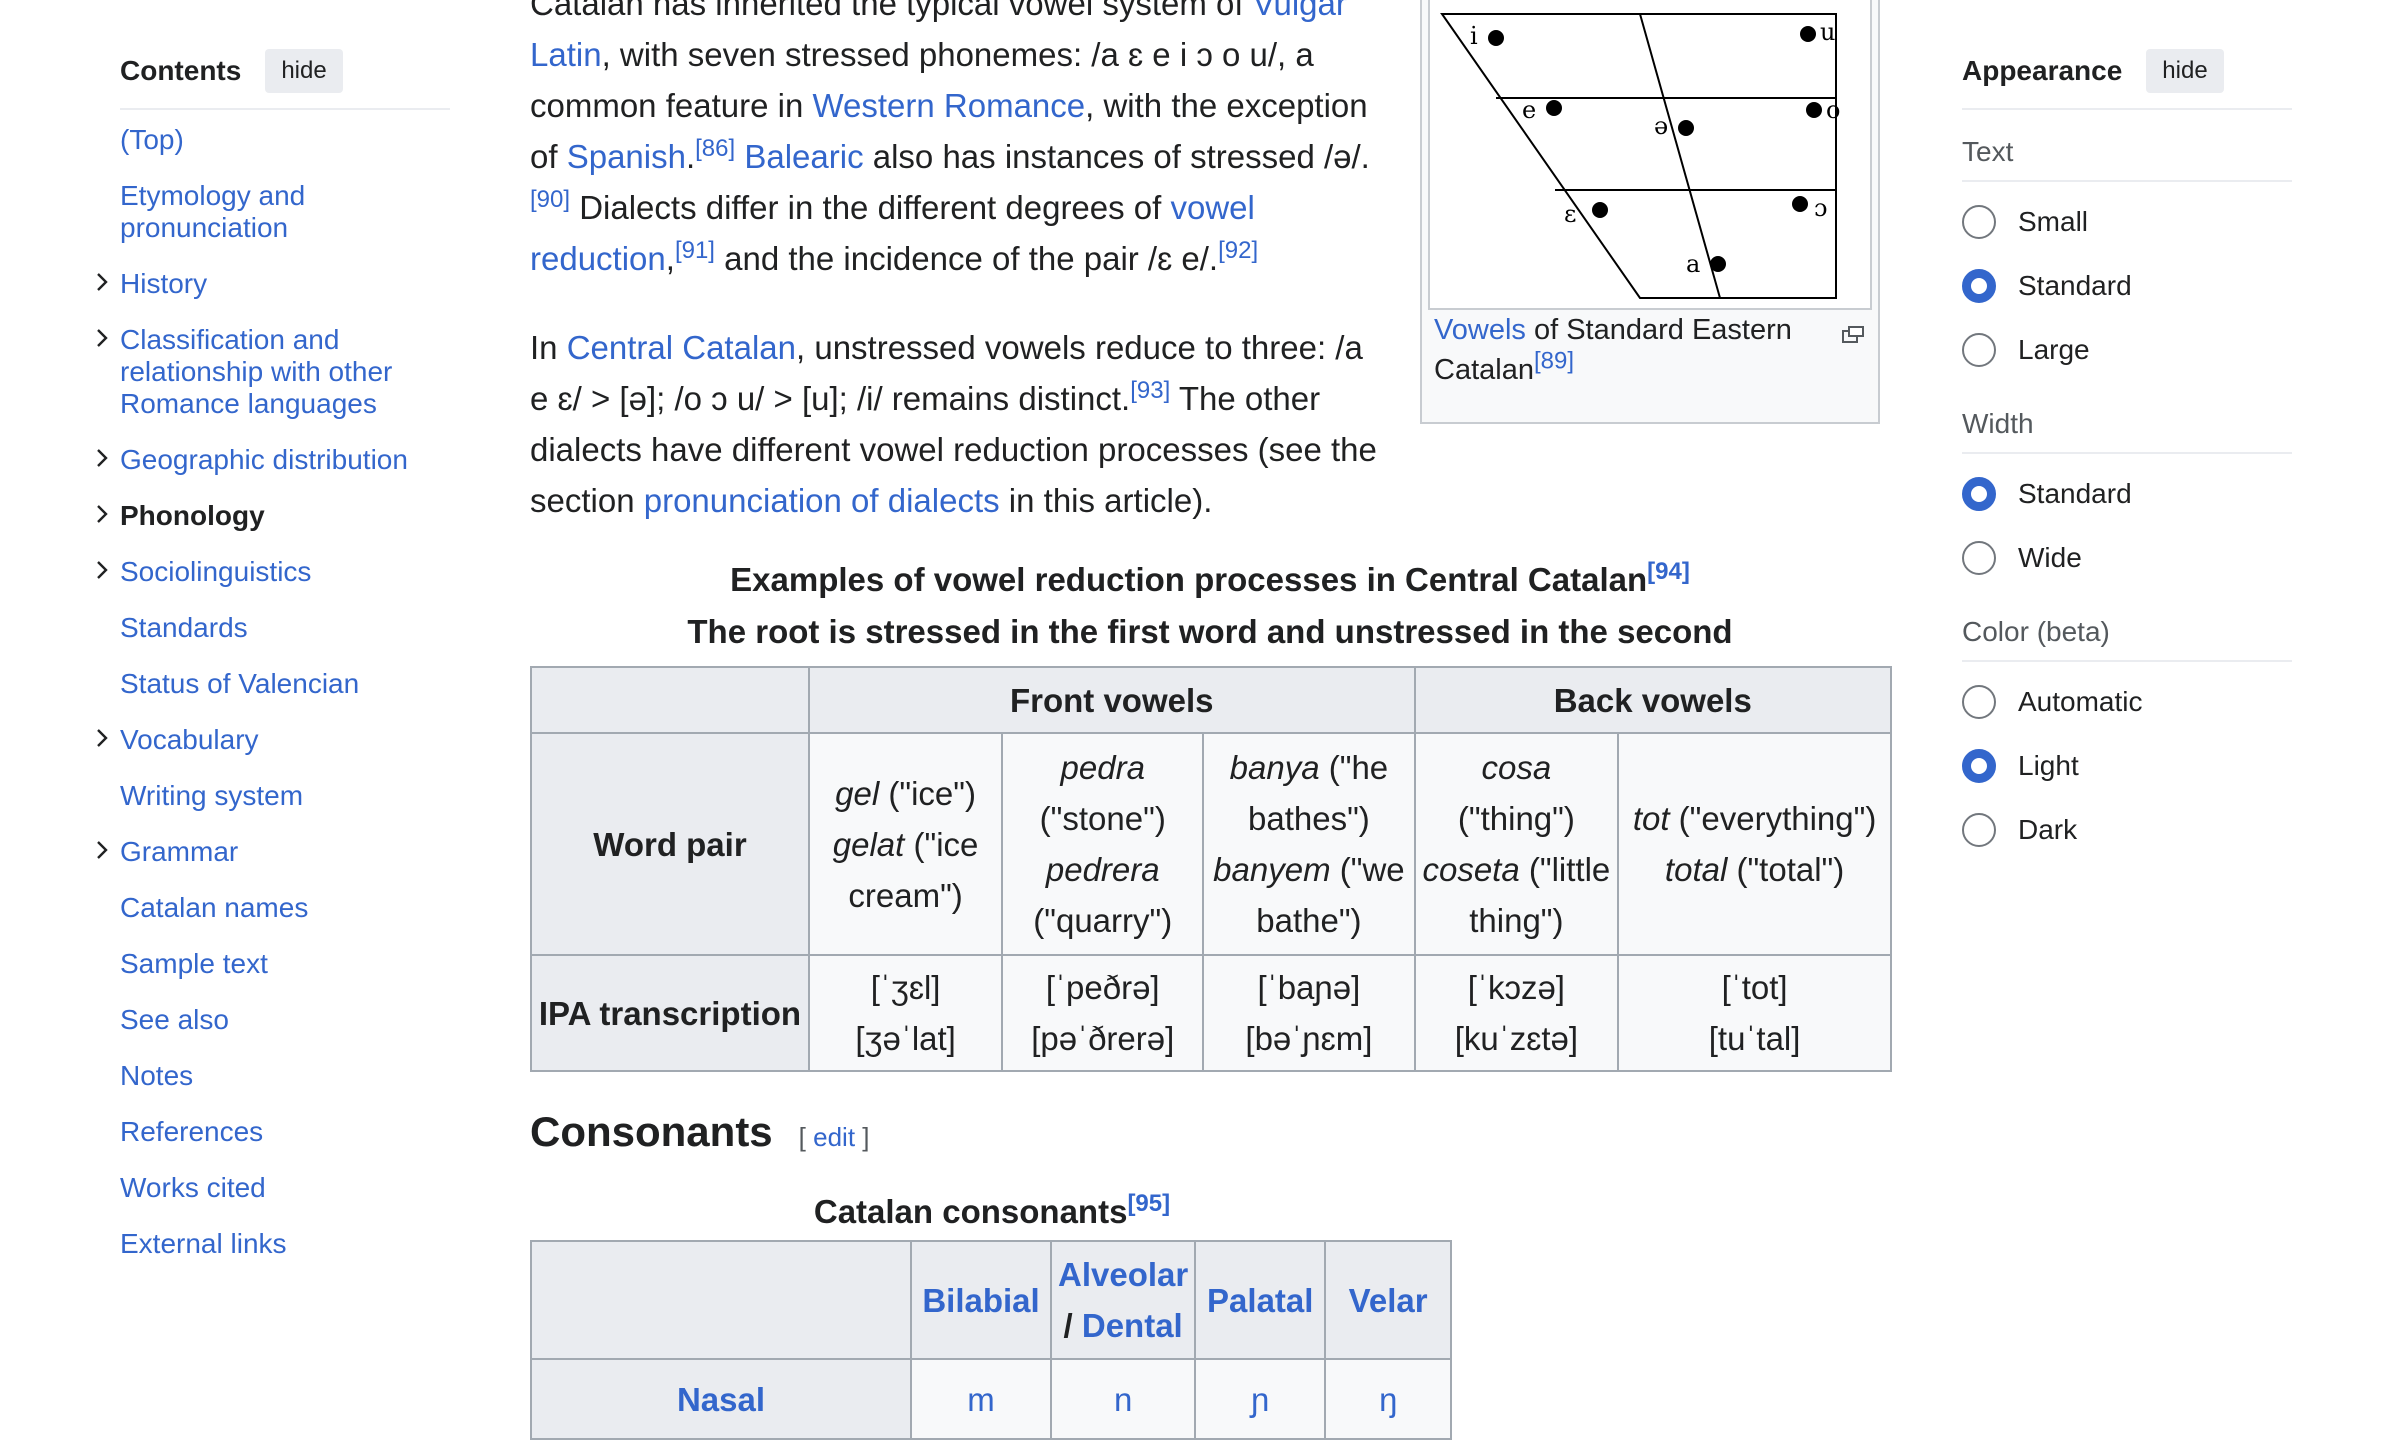 The image size is (2400, 1440). I want to click on header-dental: Dental, so click(1132, 1325).